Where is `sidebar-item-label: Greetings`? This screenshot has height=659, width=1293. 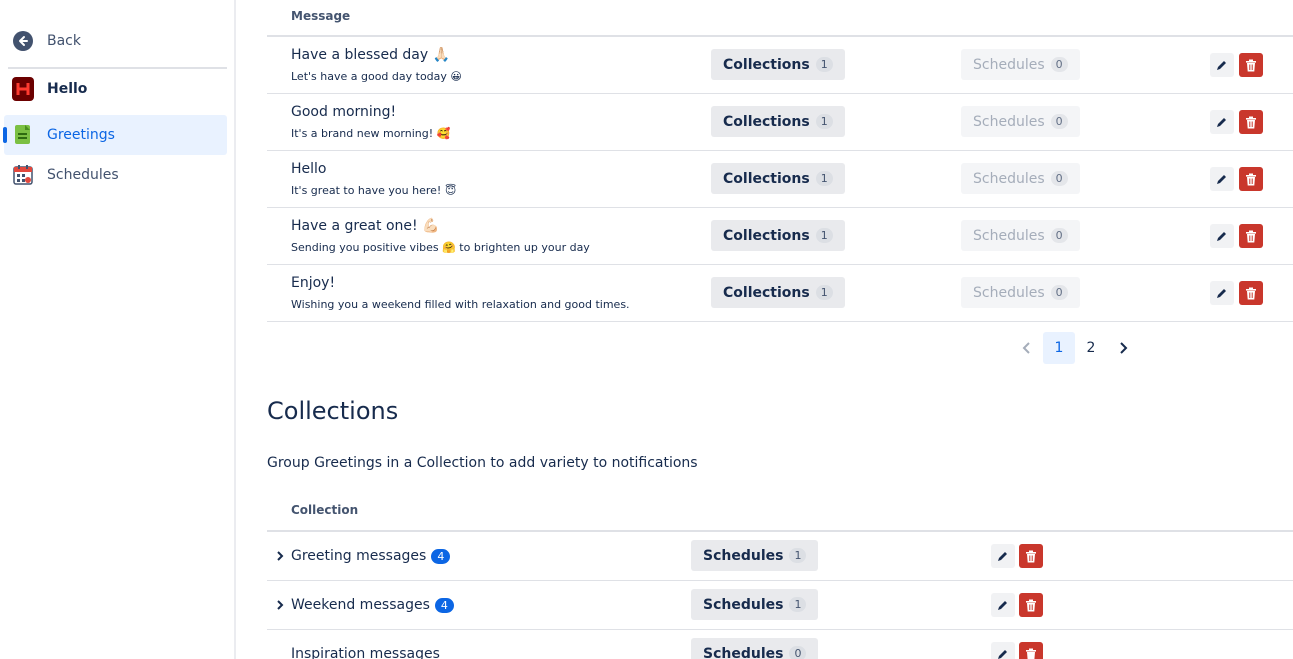 sidebar-item-label: Greetings is located at coordinates (81, 135).